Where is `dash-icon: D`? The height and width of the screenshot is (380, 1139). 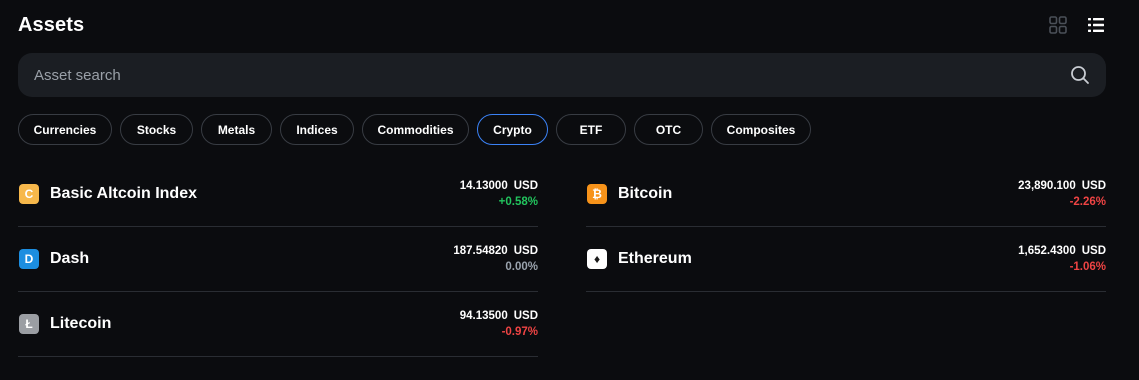
dash-icon: D is located at coordinates (29, 259).